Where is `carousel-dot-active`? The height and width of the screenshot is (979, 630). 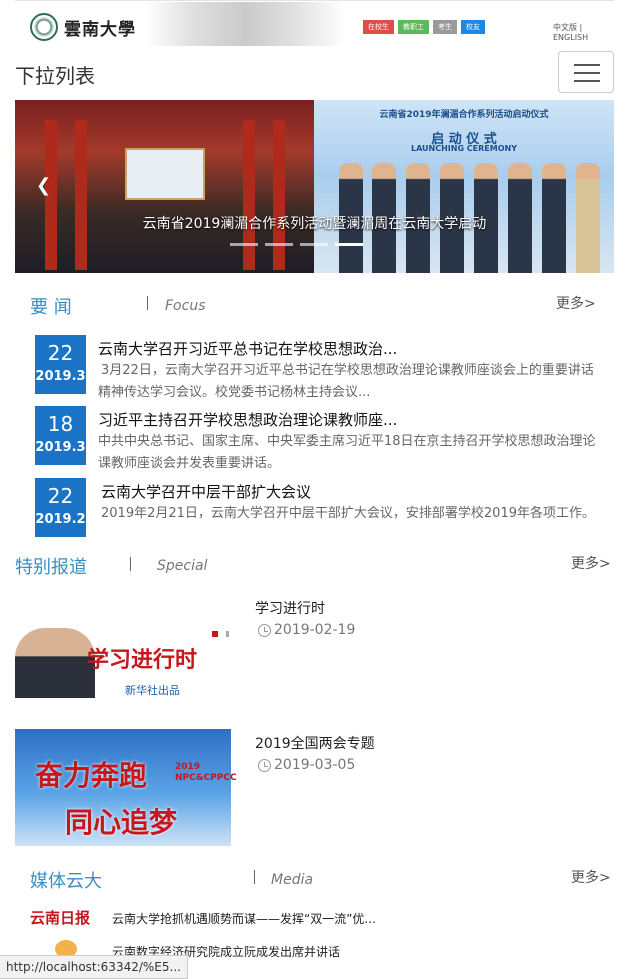 carousel-dot-active is located at coordinates (349, 244).